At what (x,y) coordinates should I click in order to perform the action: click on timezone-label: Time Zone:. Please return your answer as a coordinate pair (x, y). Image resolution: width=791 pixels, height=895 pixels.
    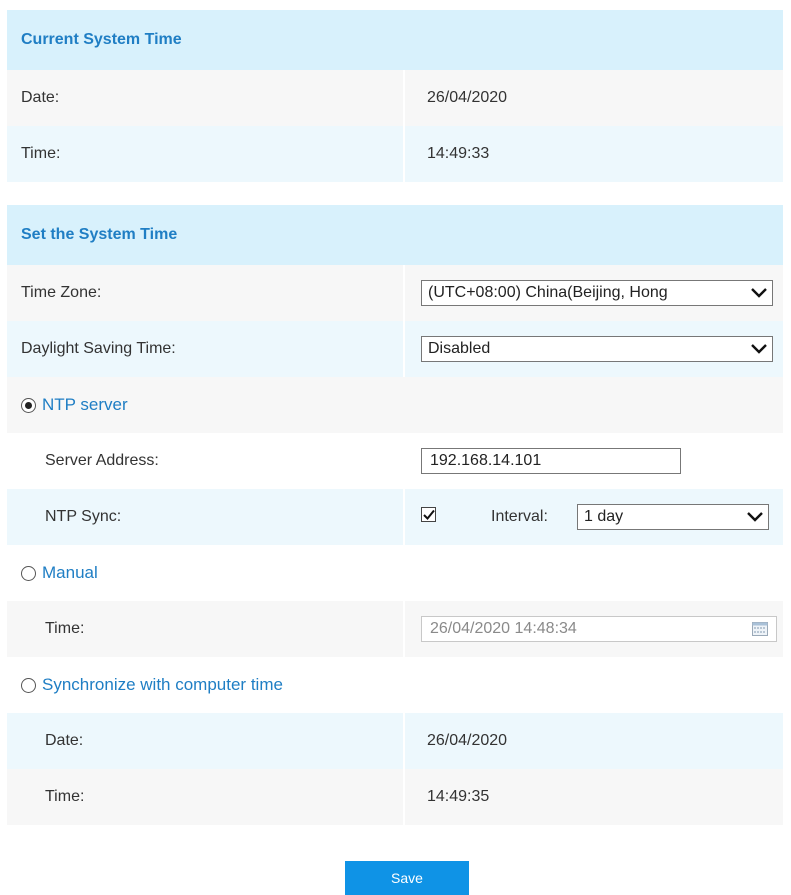
    Looking at the image, I should click on (61, 292).